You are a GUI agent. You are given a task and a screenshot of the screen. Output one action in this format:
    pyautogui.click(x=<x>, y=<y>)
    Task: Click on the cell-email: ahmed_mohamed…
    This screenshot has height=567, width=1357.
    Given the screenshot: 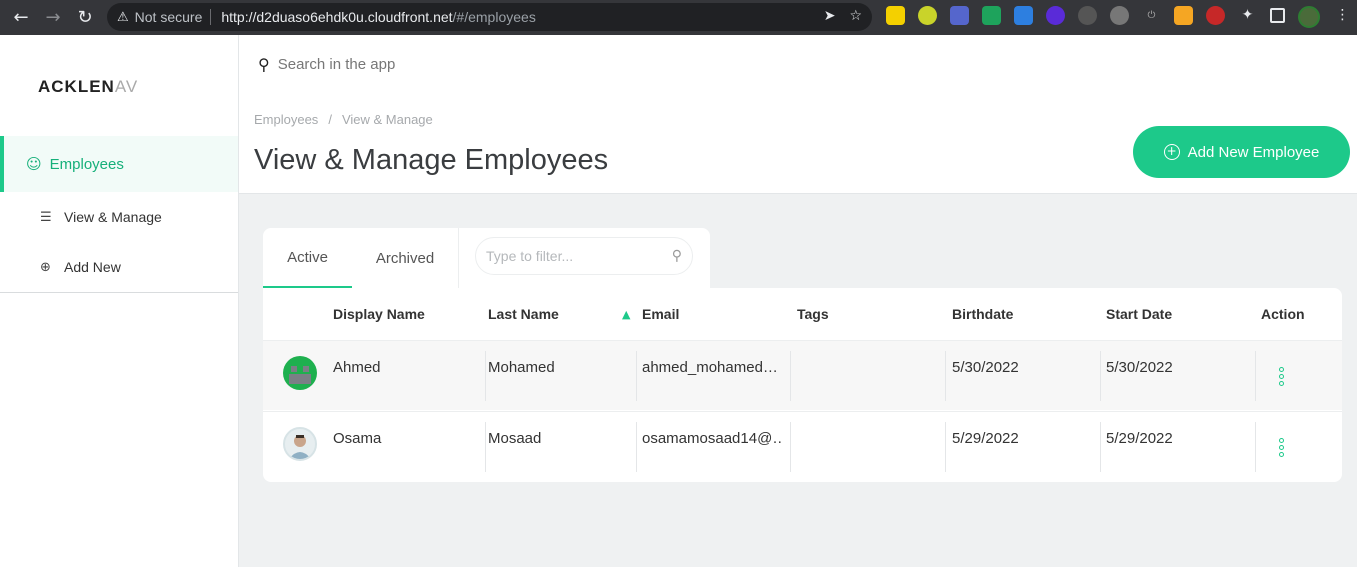 What is the action you would take?
    pyautogui.click(x=709, y=367)
    